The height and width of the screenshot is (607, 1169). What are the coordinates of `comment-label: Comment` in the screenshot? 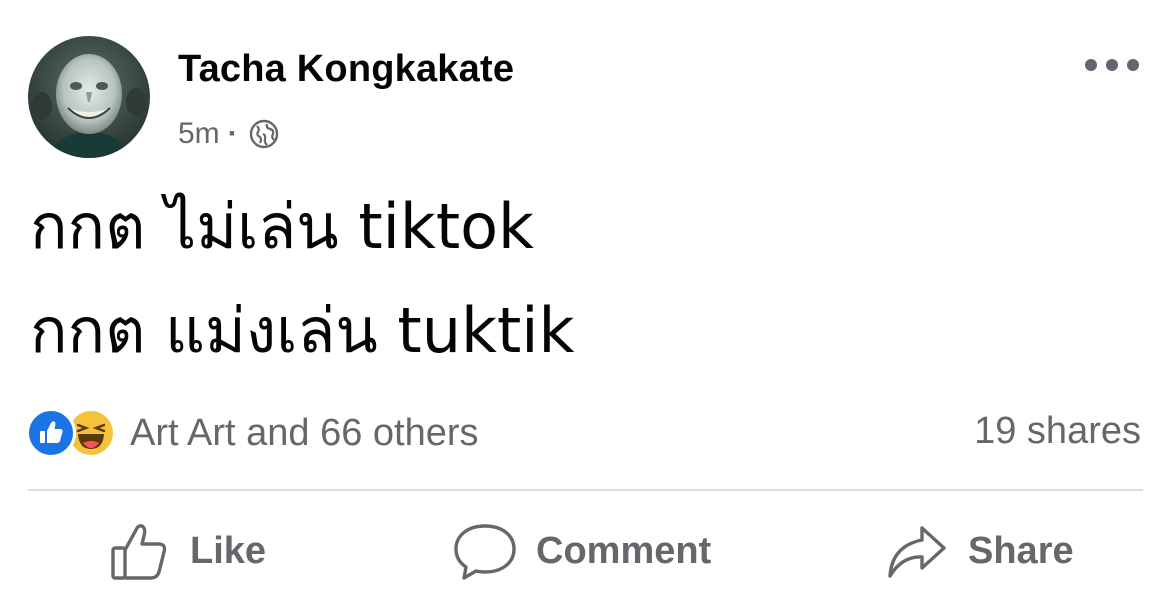 It's located at (624, 550).